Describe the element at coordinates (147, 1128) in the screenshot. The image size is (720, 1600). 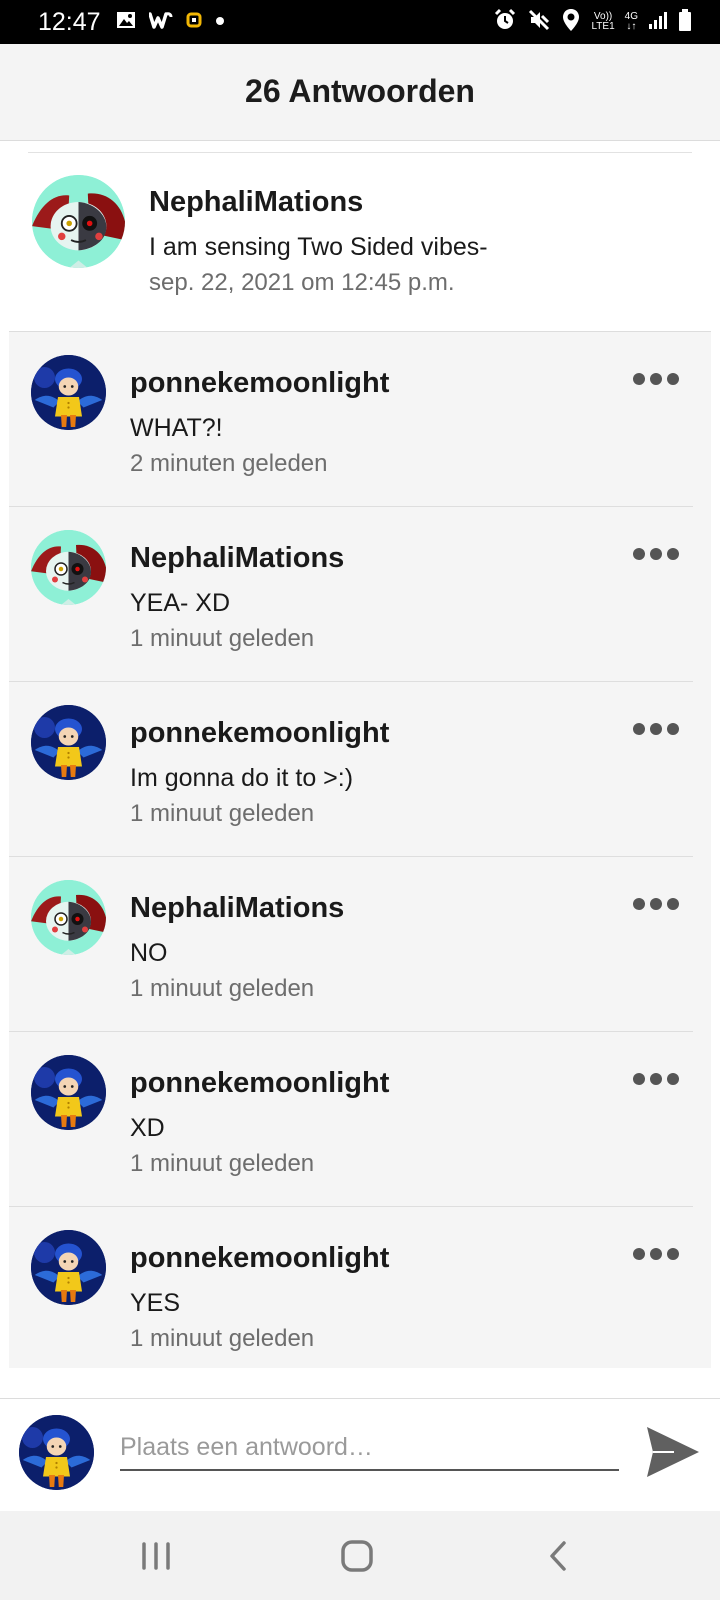
I see `reply-text: XD` at that location.